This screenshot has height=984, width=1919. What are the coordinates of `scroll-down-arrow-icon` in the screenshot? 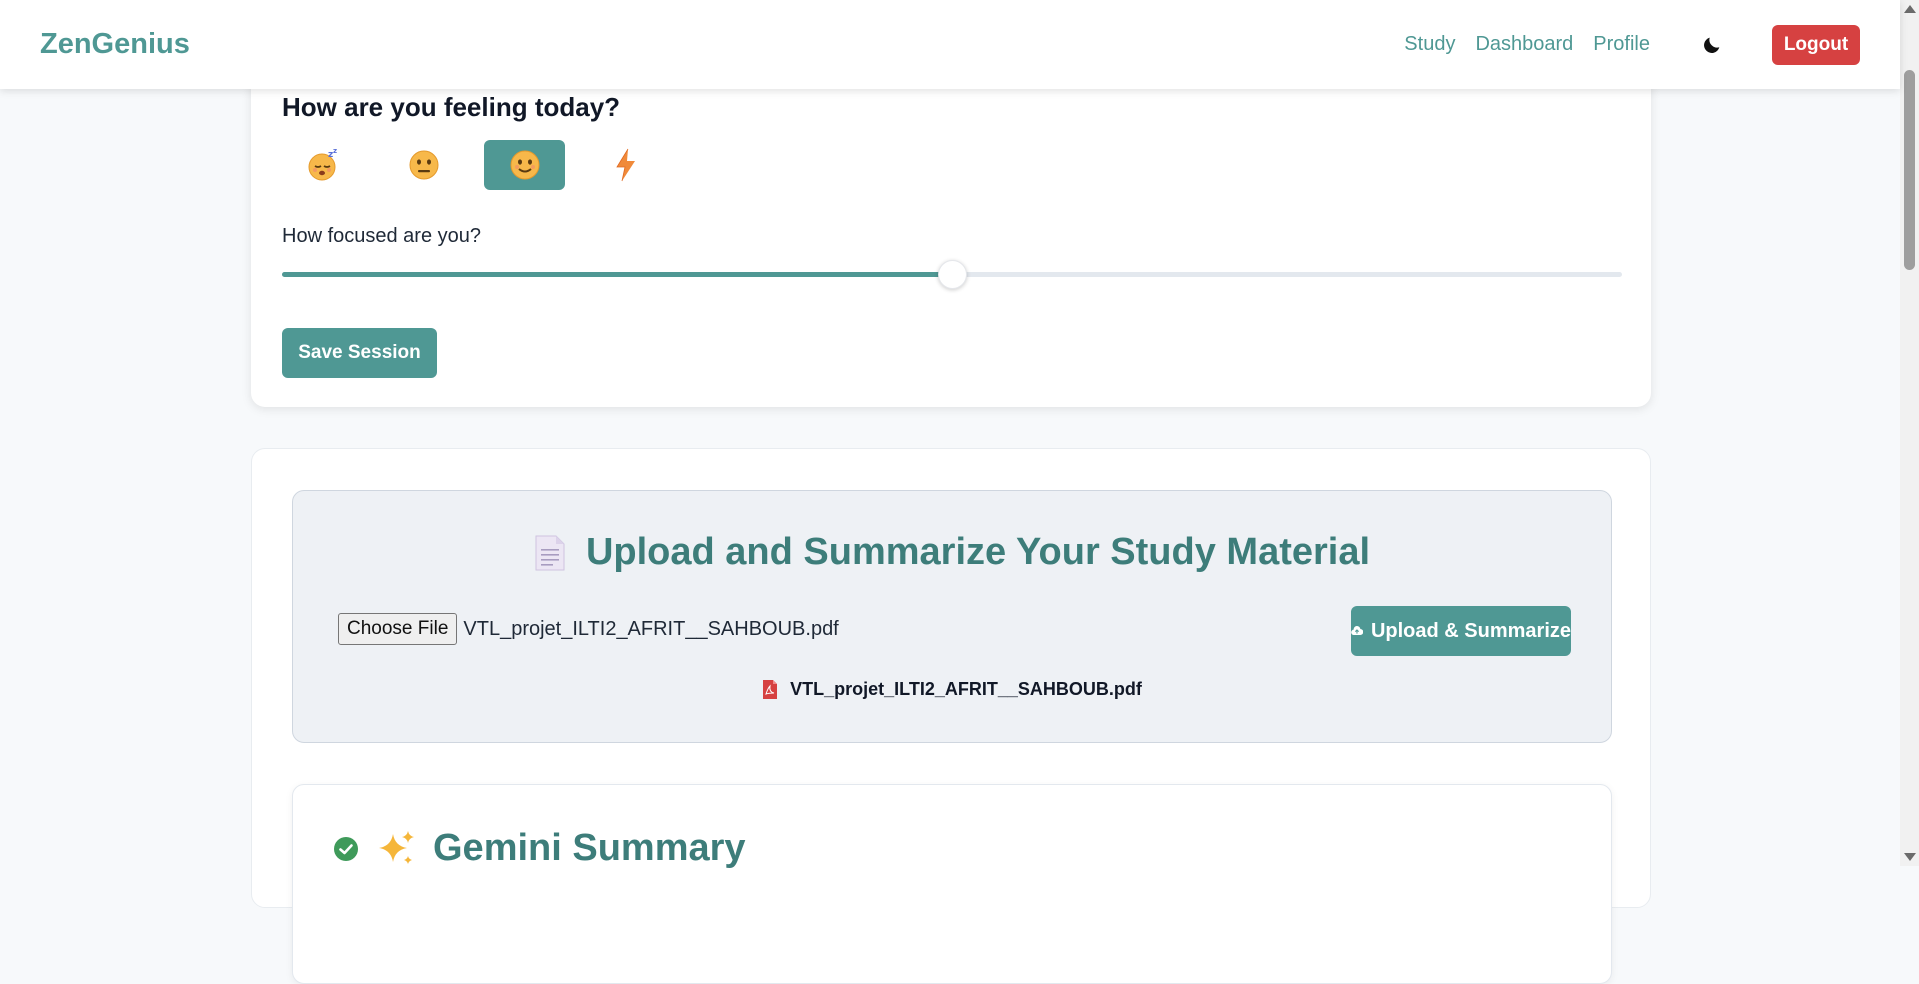 It's located at (1910, 857).